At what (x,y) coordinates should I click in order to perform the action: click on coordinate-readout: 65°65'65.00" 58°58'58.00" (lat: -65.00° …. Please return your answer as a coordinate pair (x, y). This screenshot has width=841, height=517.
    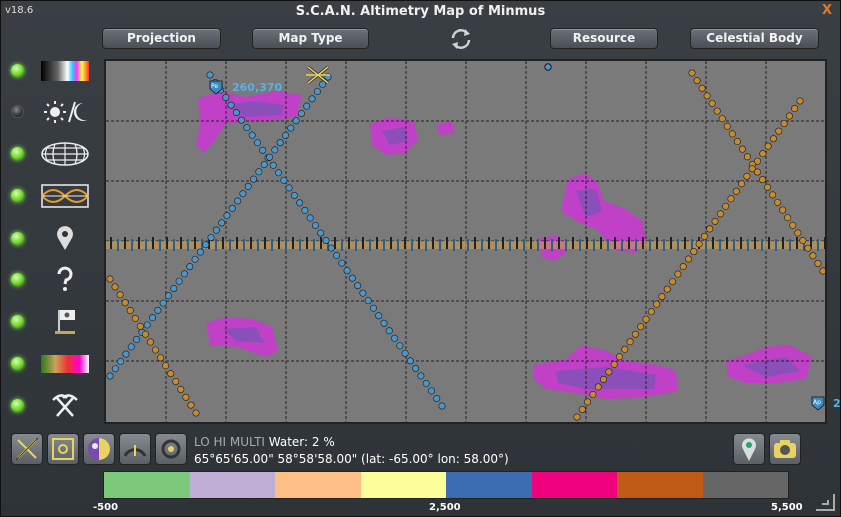
    Looking at the image, I should click on (351, 459).